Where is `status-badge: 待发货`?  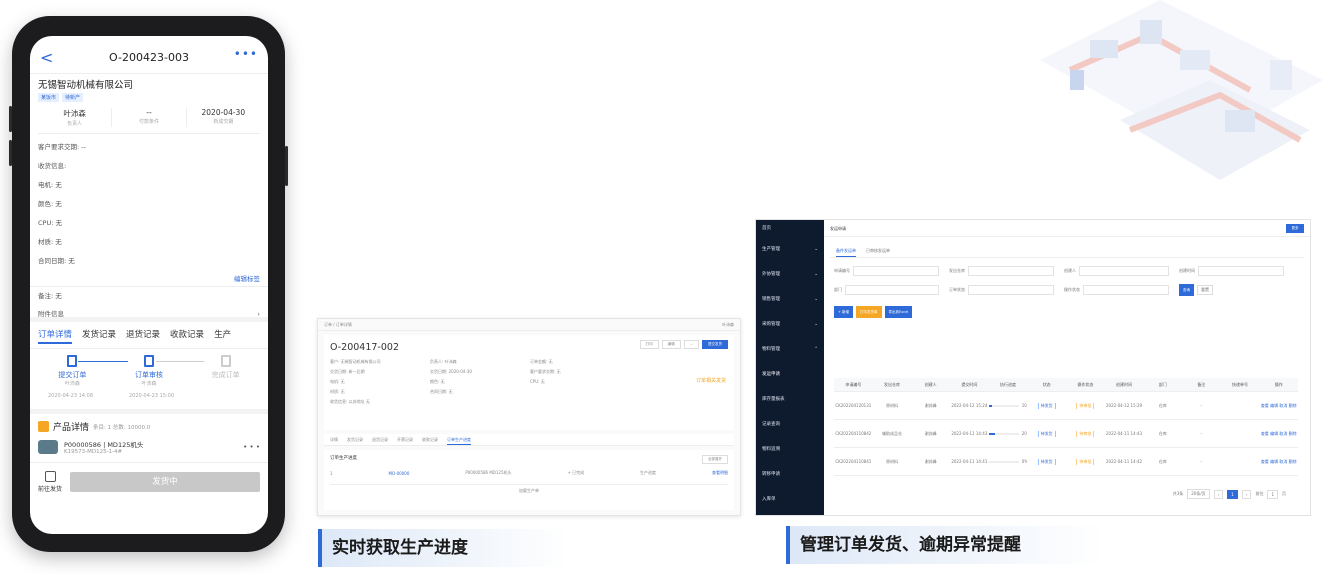 status-badge: 待发货 is located at coordinates (1046, 433).